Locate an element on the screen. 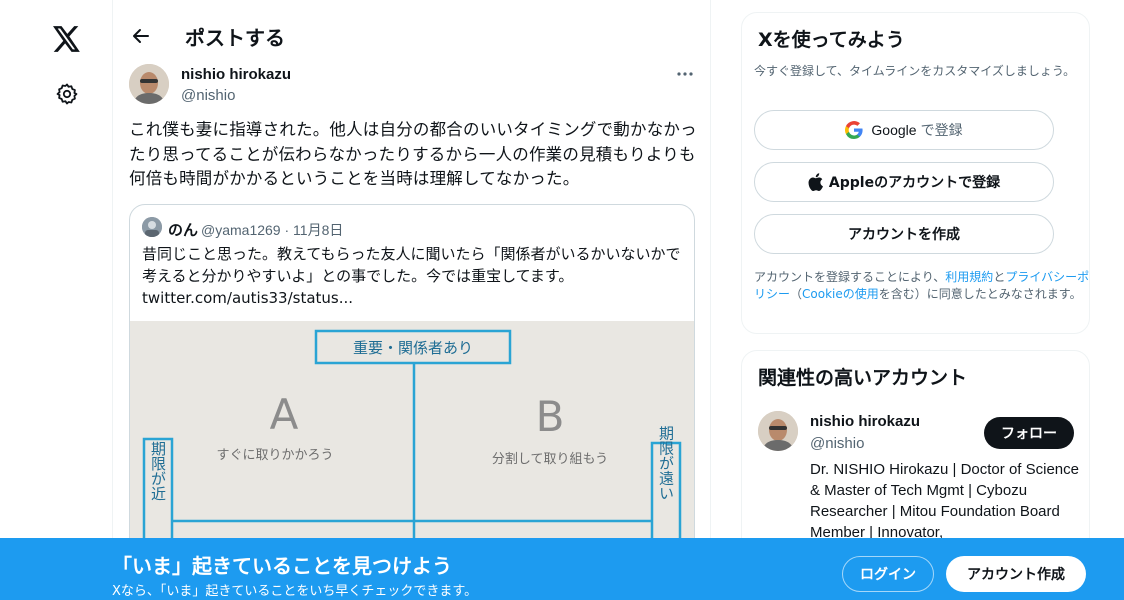  banner-title: 「いま」起きていることを見つけよう is located at coordinates (282, 566).